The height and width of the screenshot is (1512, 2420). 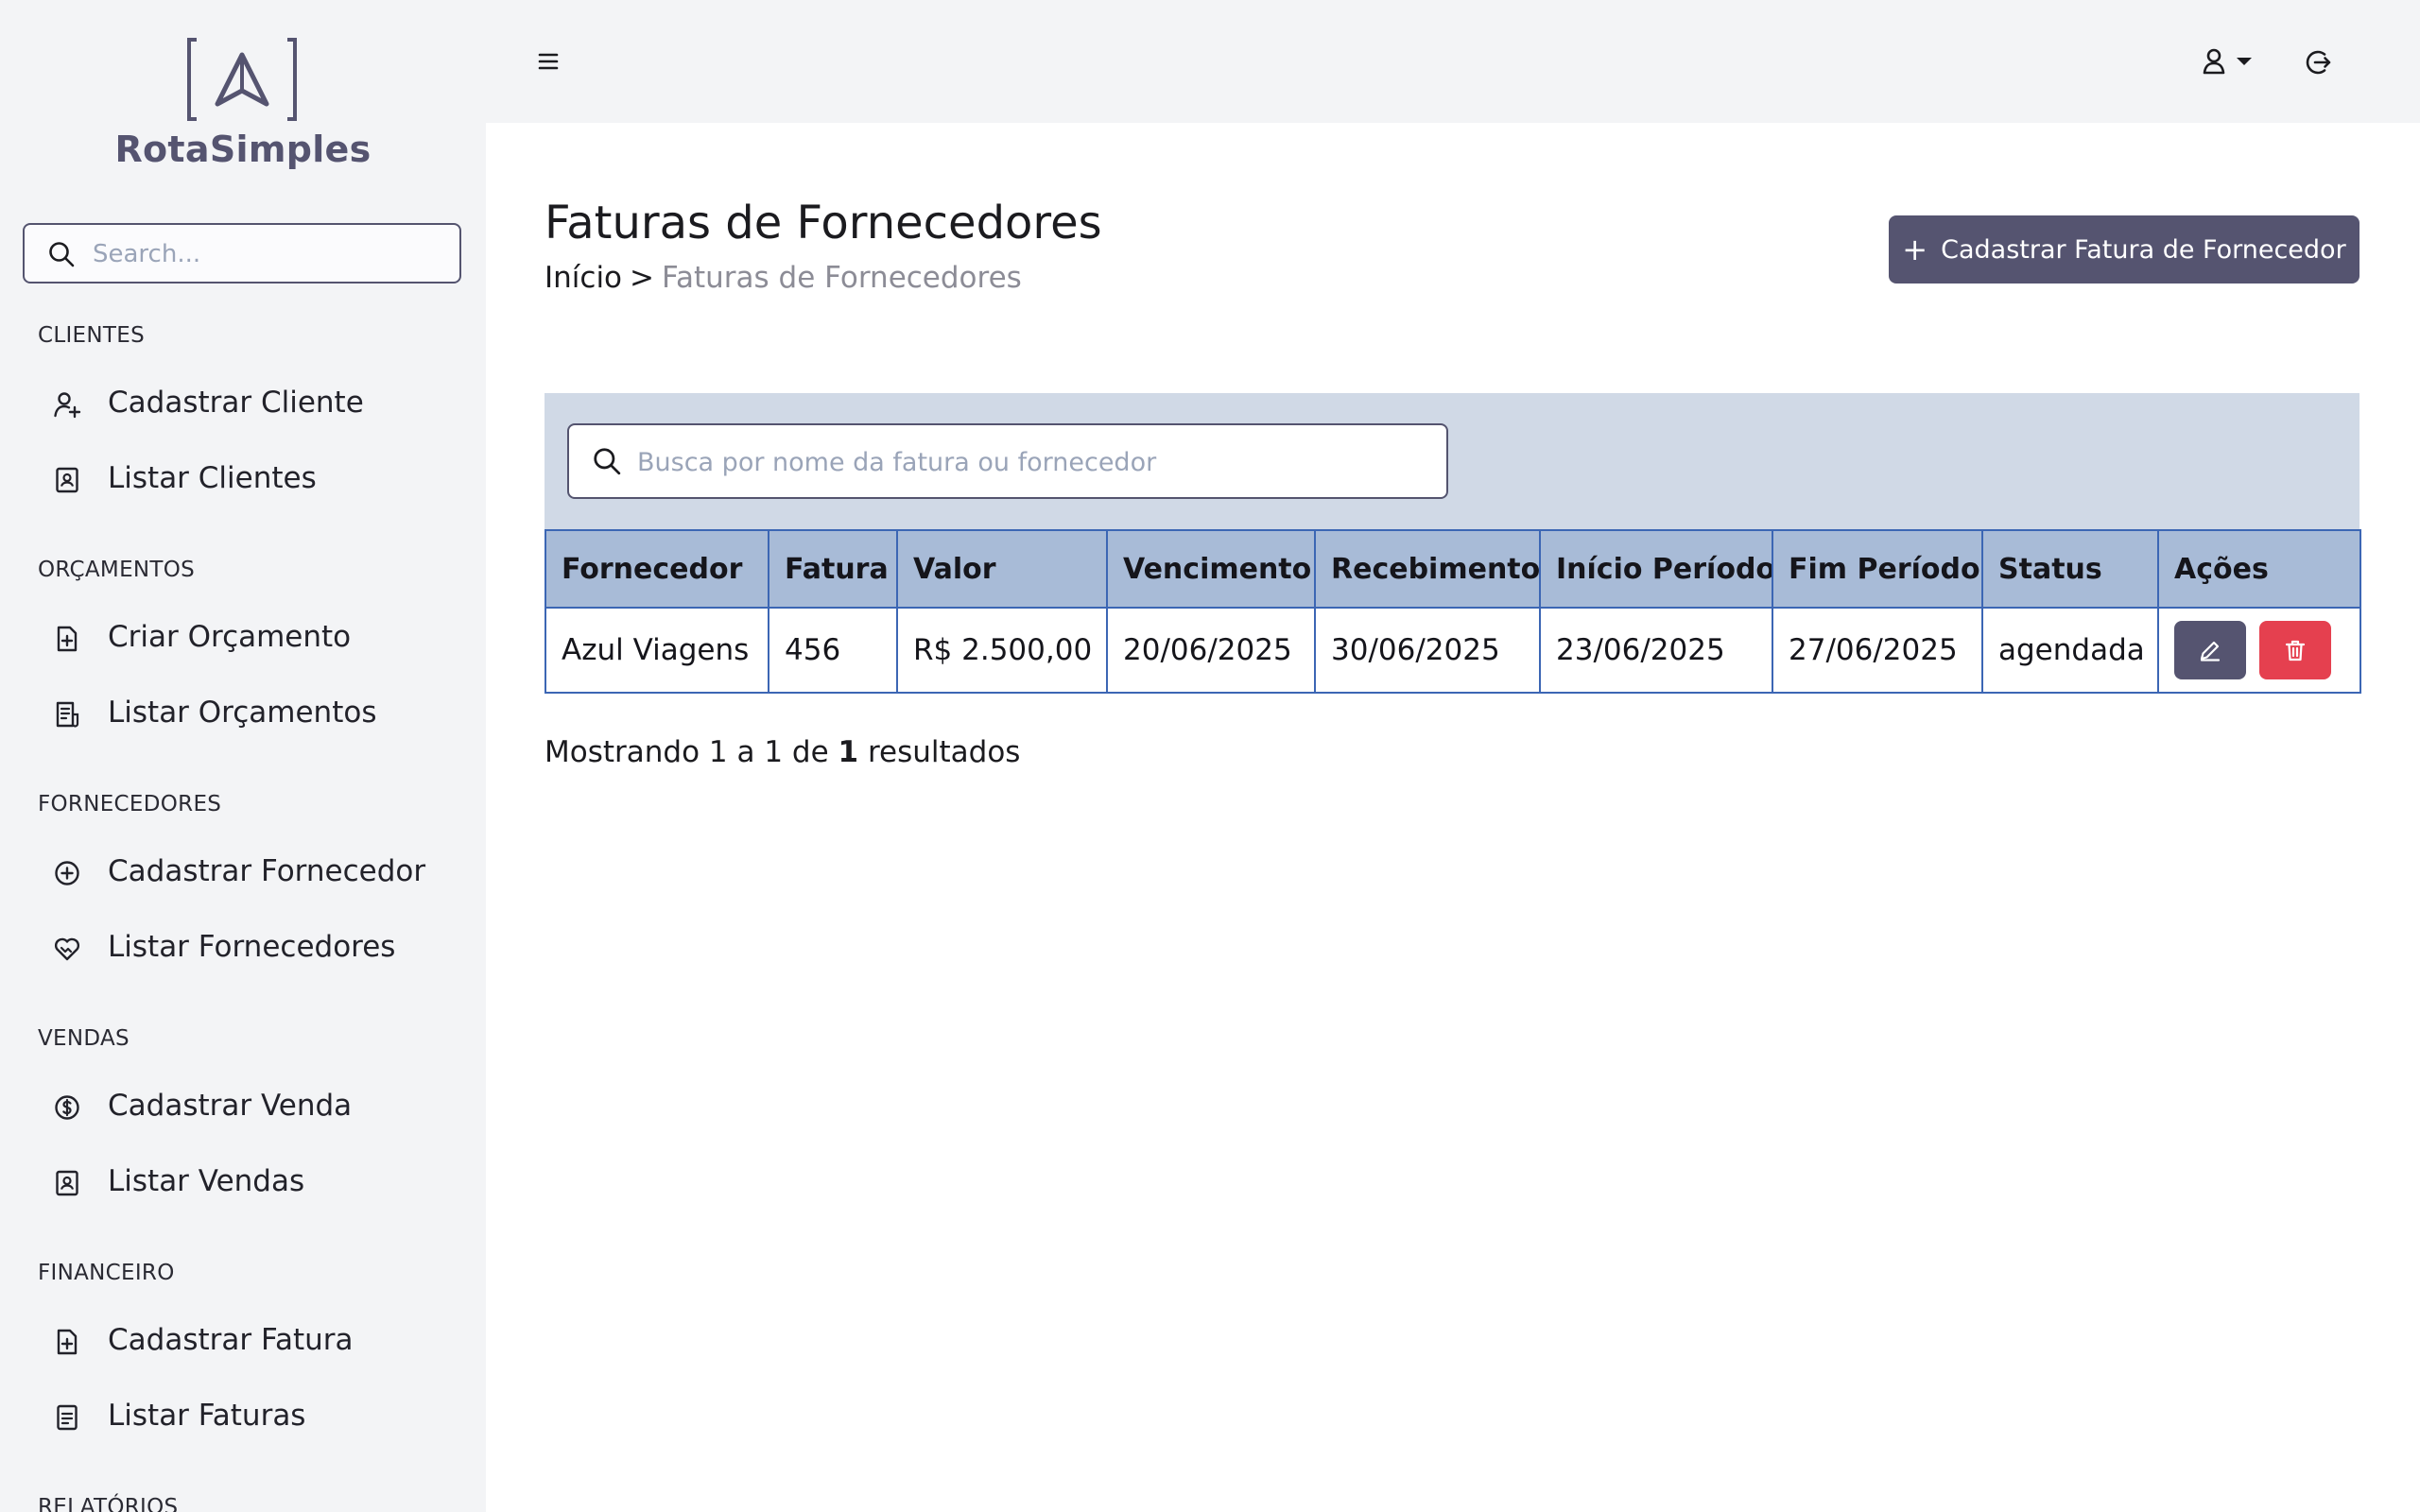 What do you see at coordinates (242, 79) in the screenshot?
I see `logo-mark-icon` at bounding box center [242, 79].